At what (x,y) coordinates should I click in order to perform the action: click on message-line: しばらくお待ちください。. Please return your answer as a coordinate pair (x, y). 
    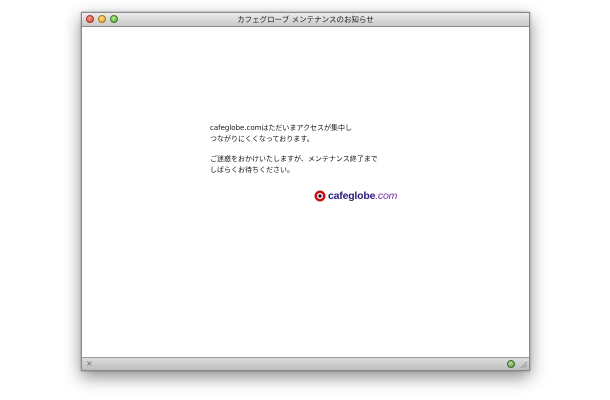
    Looking at the image, I should click on (252, 169).